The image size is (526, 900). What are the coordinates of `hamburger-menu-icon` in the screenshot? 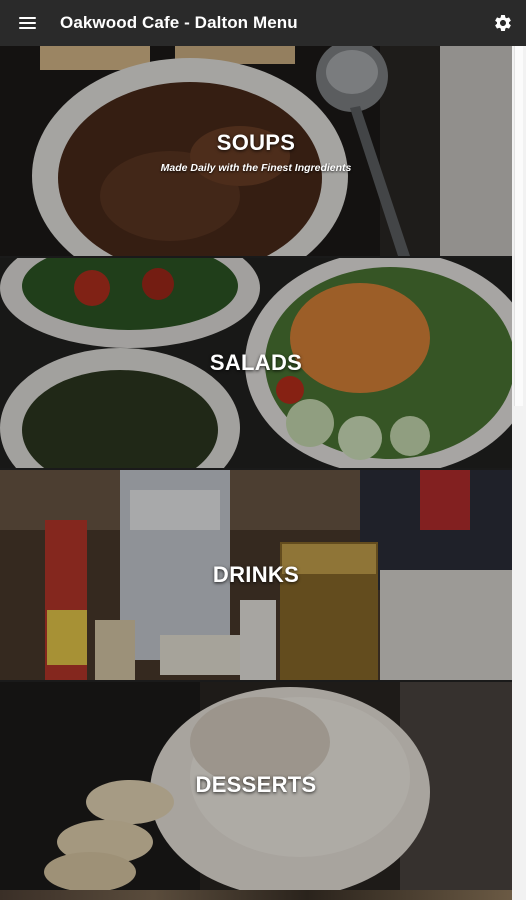 It's located at (27, 23).